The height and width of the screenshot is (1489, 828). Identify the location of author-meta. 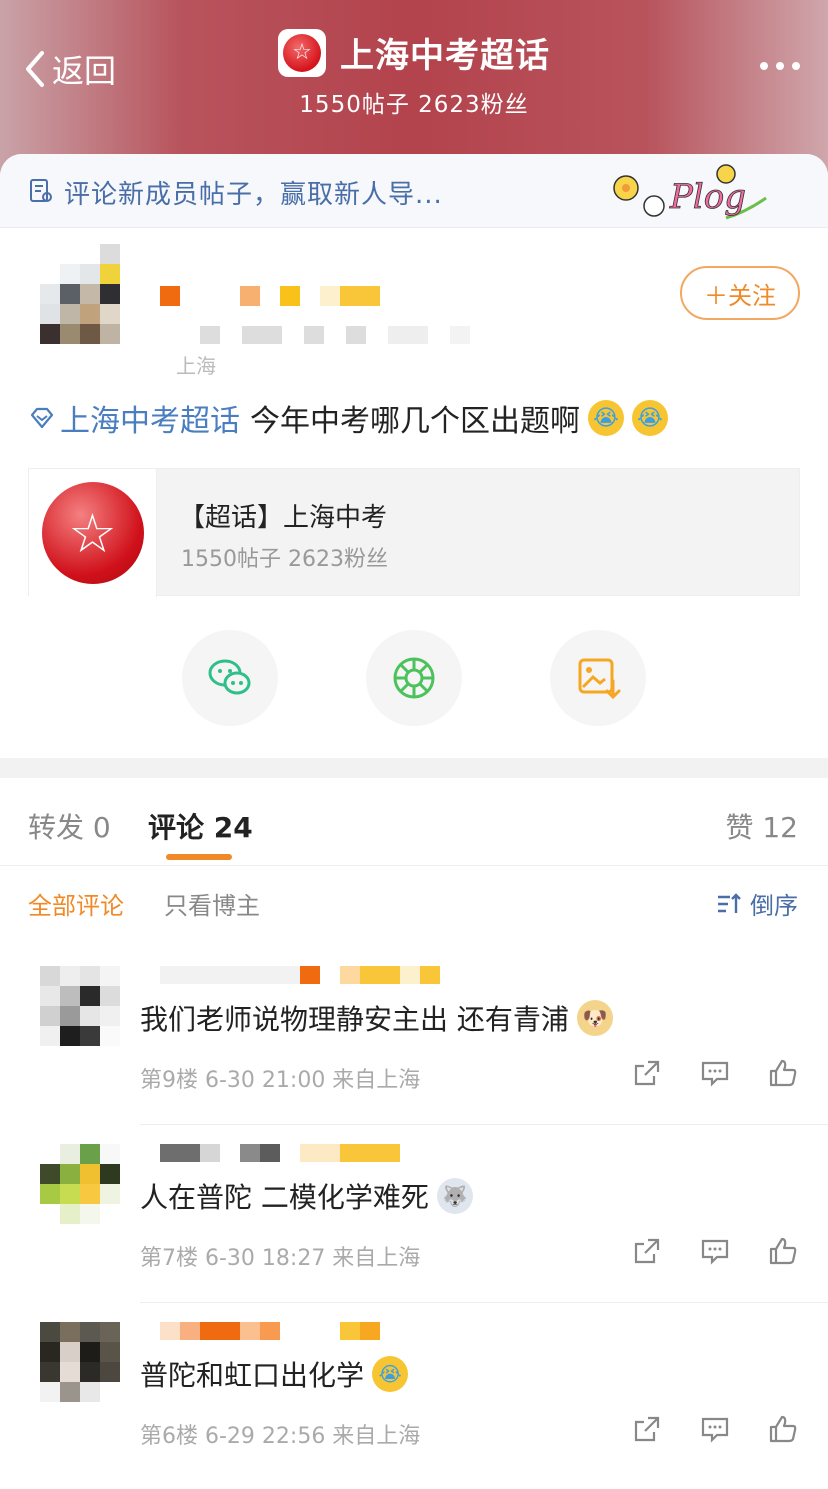
(346, 336).